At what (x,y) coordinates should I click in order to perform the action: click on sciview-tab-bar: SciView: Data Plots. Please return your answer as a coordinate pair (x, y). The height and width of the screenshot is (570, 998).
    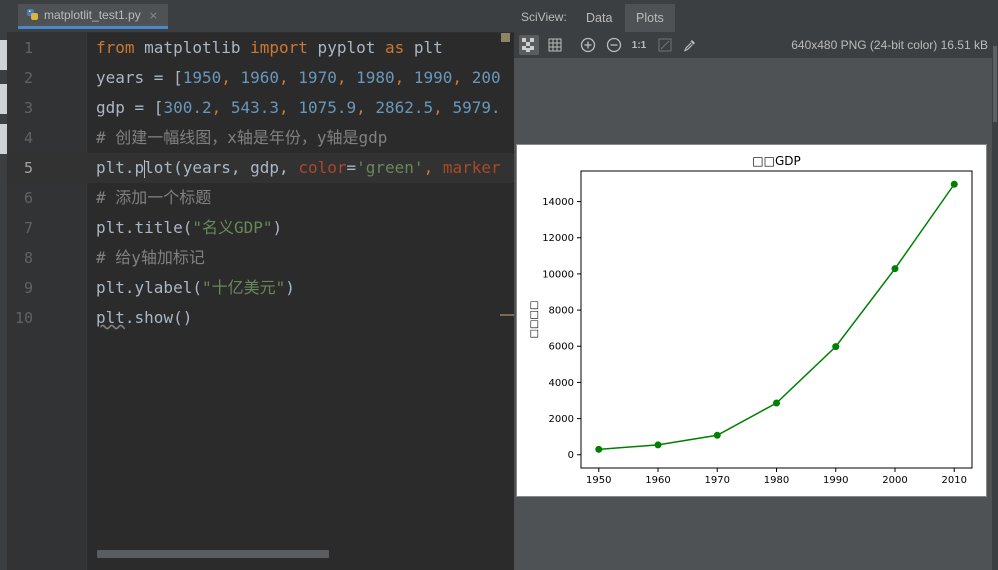
    Looking at the image, I should click on (756, 16).